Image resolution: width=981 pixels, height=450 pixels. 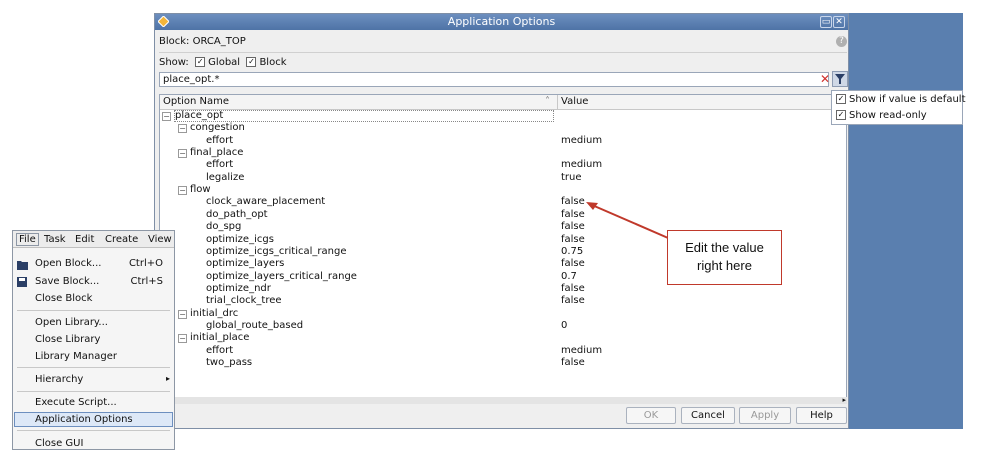 What do you see at coordinates (708, 415) in the screenshot?
I see `cancel-button: Cancel` at bounding box center [708, 415].